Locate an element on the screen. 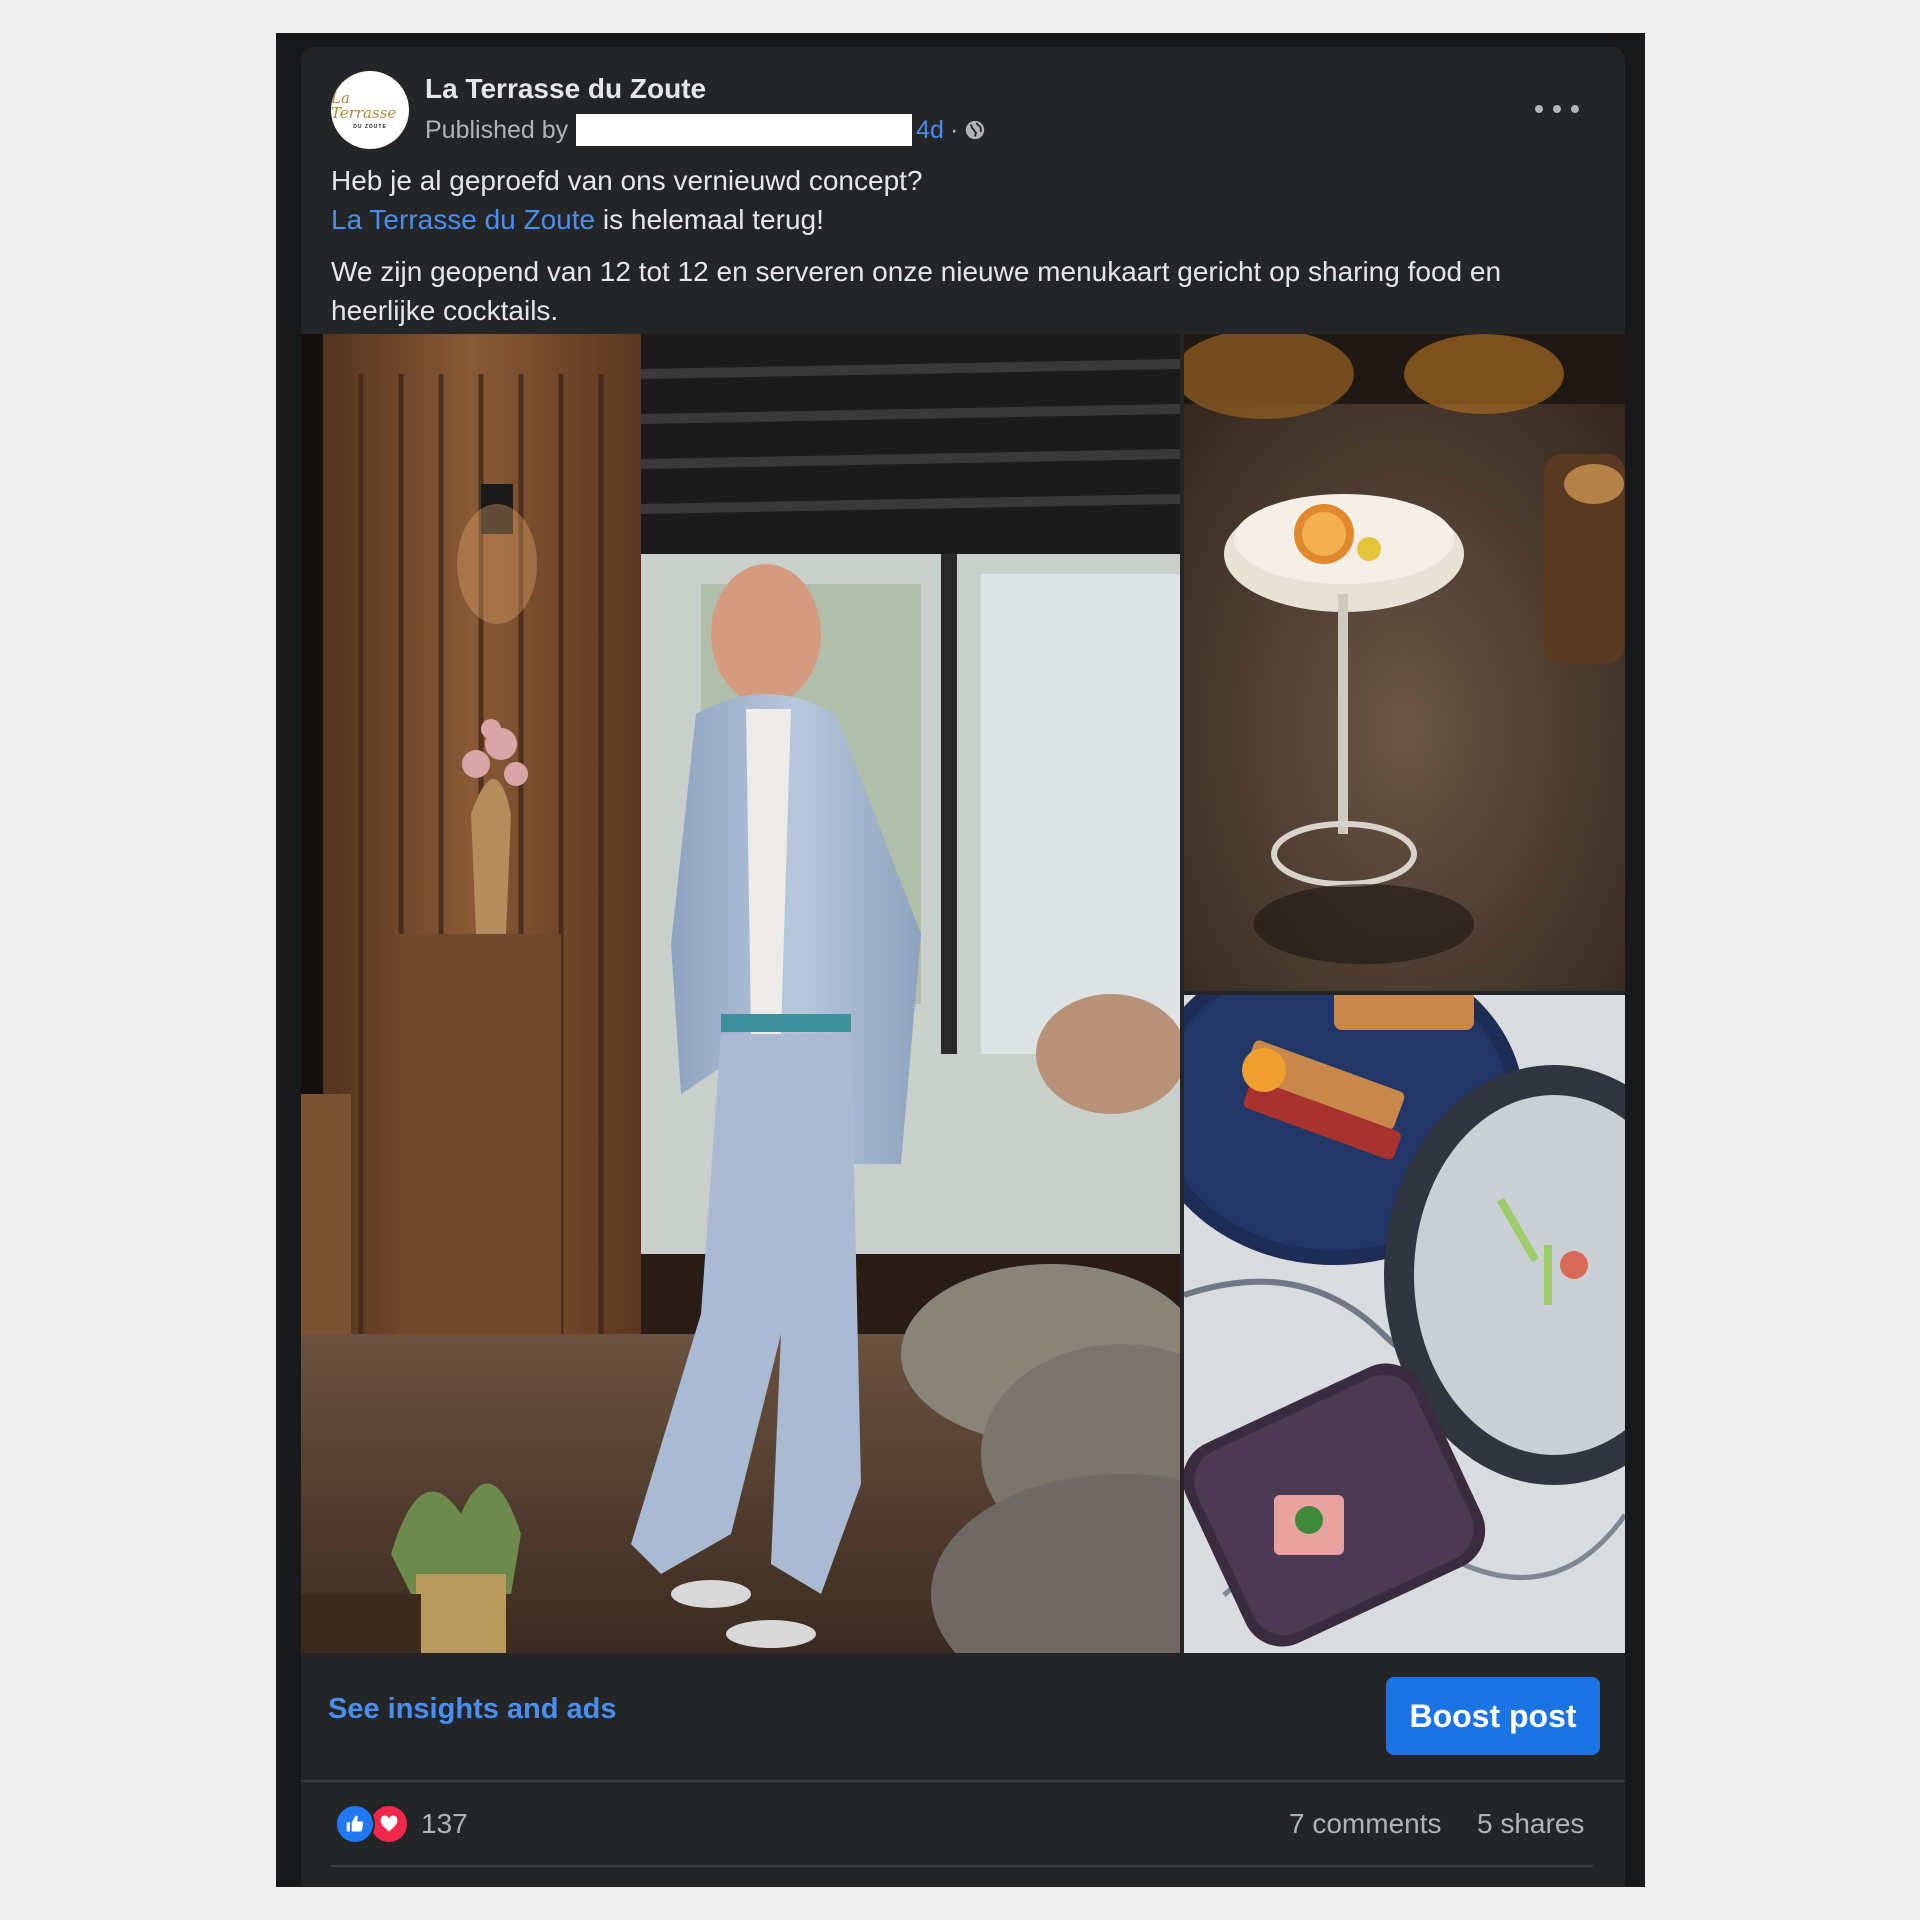 The height and width of the screenshot is (1920, 1920). divider is located at coordinates (962, 1866).